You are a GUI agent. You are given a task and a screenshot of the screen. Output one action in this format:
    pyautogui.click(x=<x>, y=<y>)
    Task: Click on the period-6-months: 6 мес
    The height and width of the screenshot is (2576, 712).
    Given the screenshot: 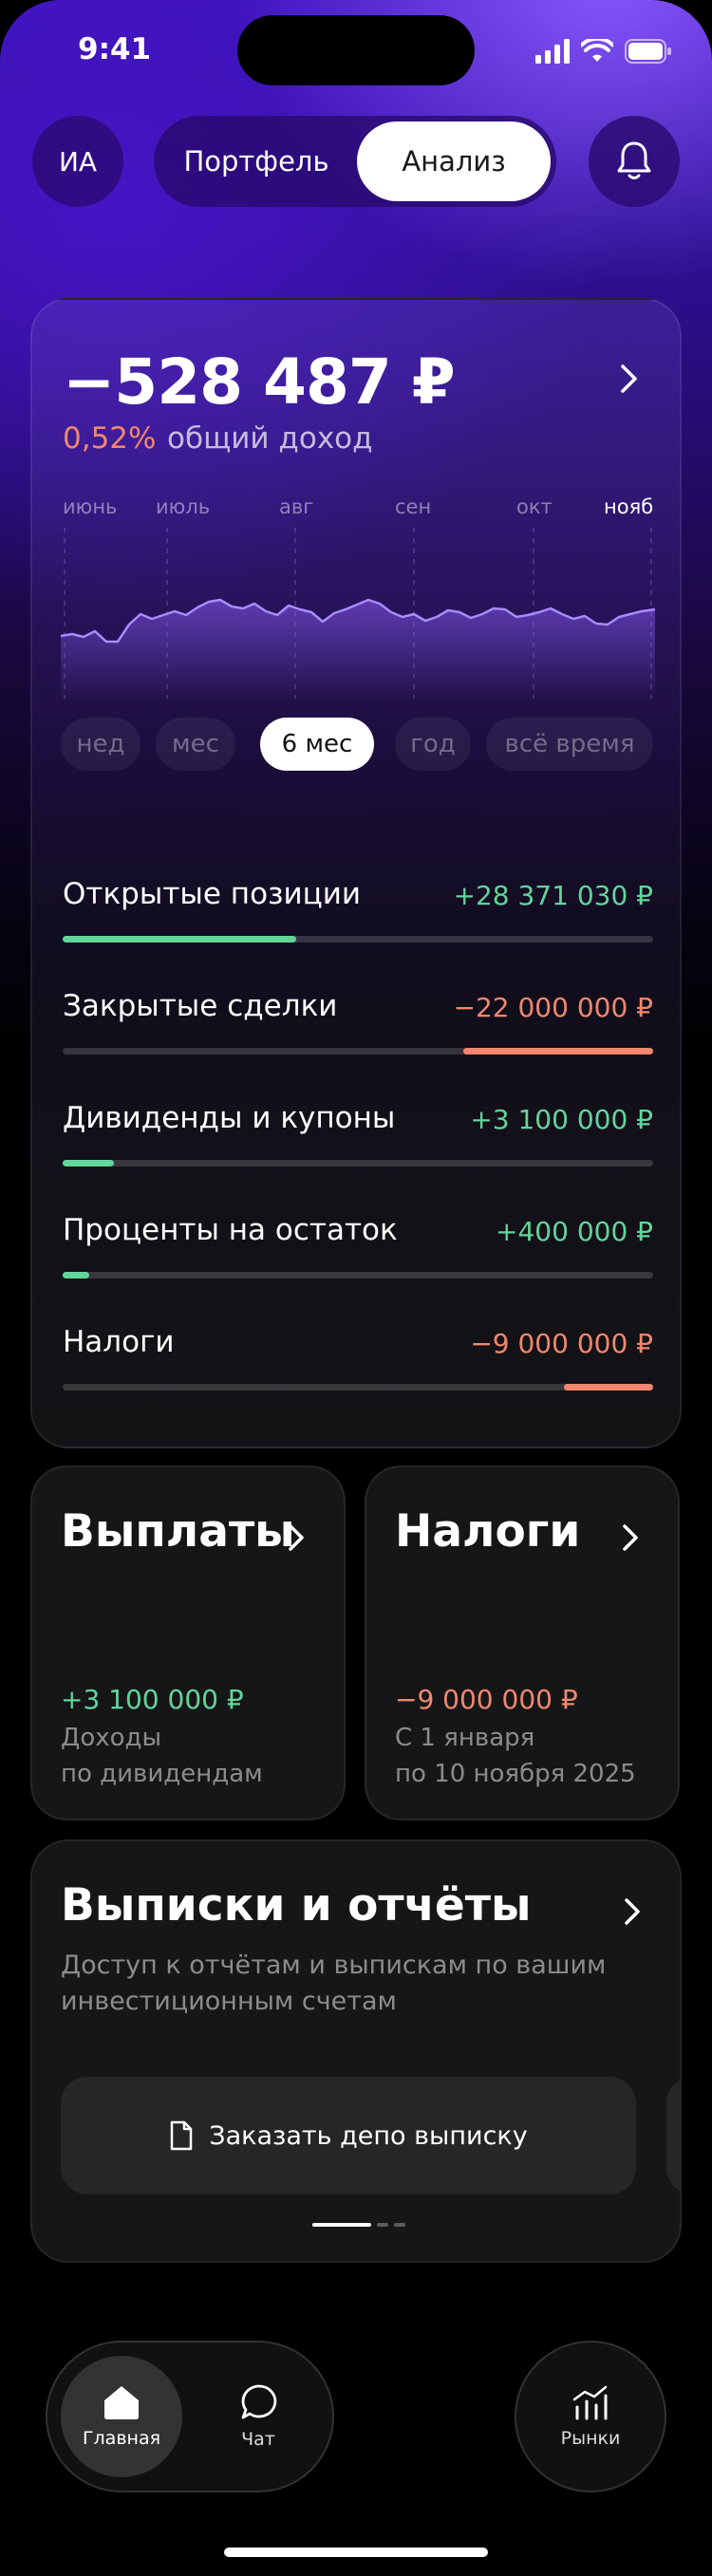 What is the action you would take?
    pyautogui.click(x=317, y=744)
    